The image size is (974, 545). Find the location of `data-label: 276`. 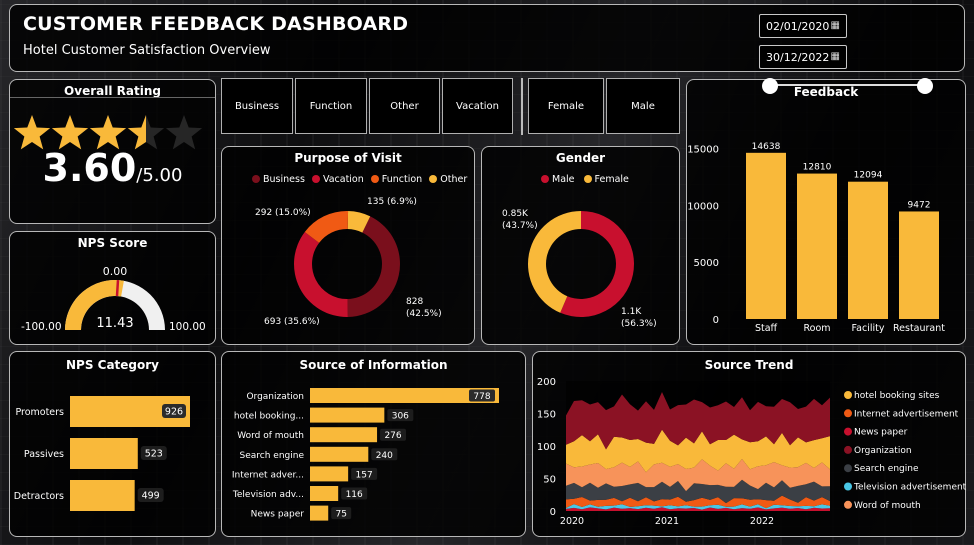

data-label: 276 is located at coordinates (392, 436).